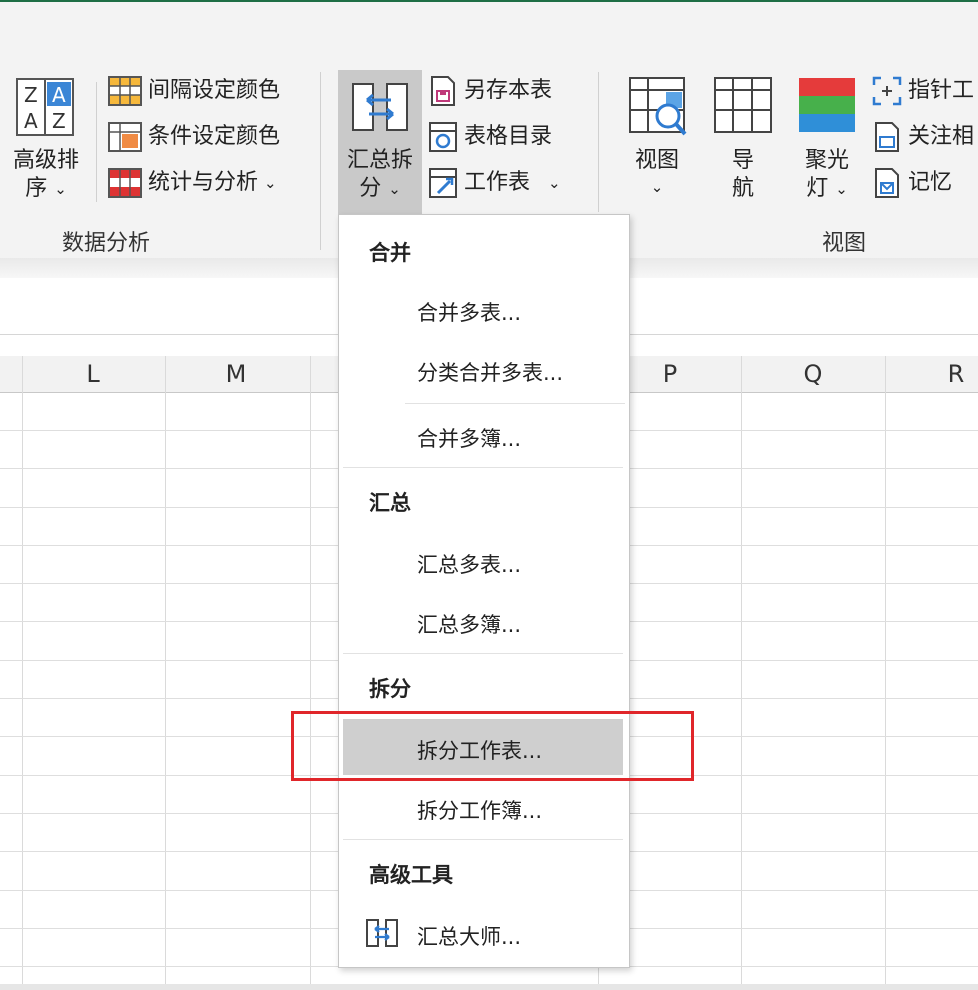 The height and width of the screenshot is (990, 978). Describe the element at coordinates (941, 136) in the screenshot. I see `focus-label: 关注相` at that location.